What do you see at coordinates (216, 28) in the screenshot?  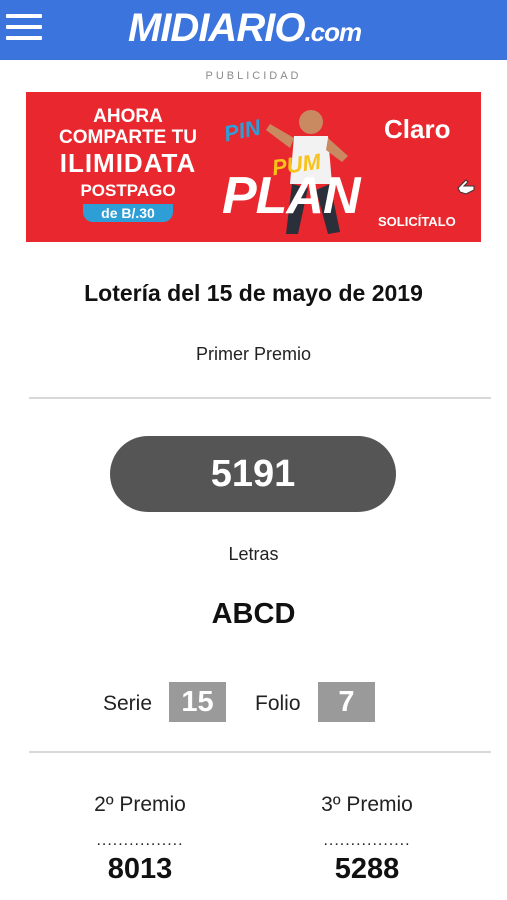 I see `logo-text: MIDIARIO` at bounding box center [216, 28].